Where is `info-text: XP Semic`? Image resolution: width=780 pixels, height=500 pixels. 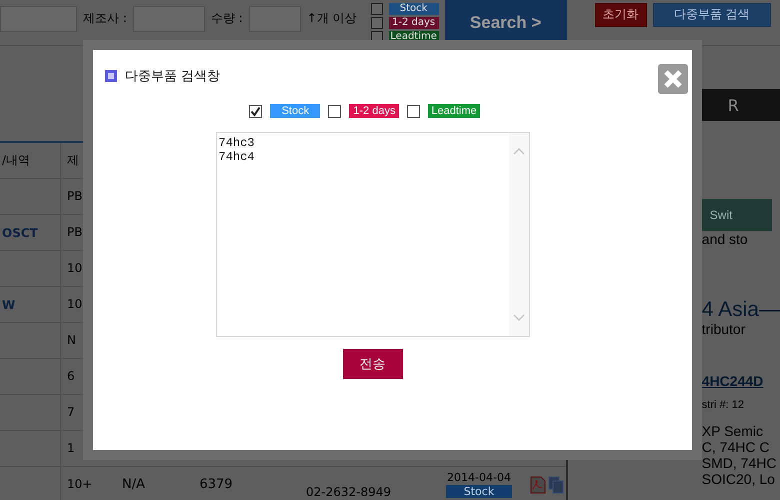
info-text: XP Semic is located at coordinates (732, 431).